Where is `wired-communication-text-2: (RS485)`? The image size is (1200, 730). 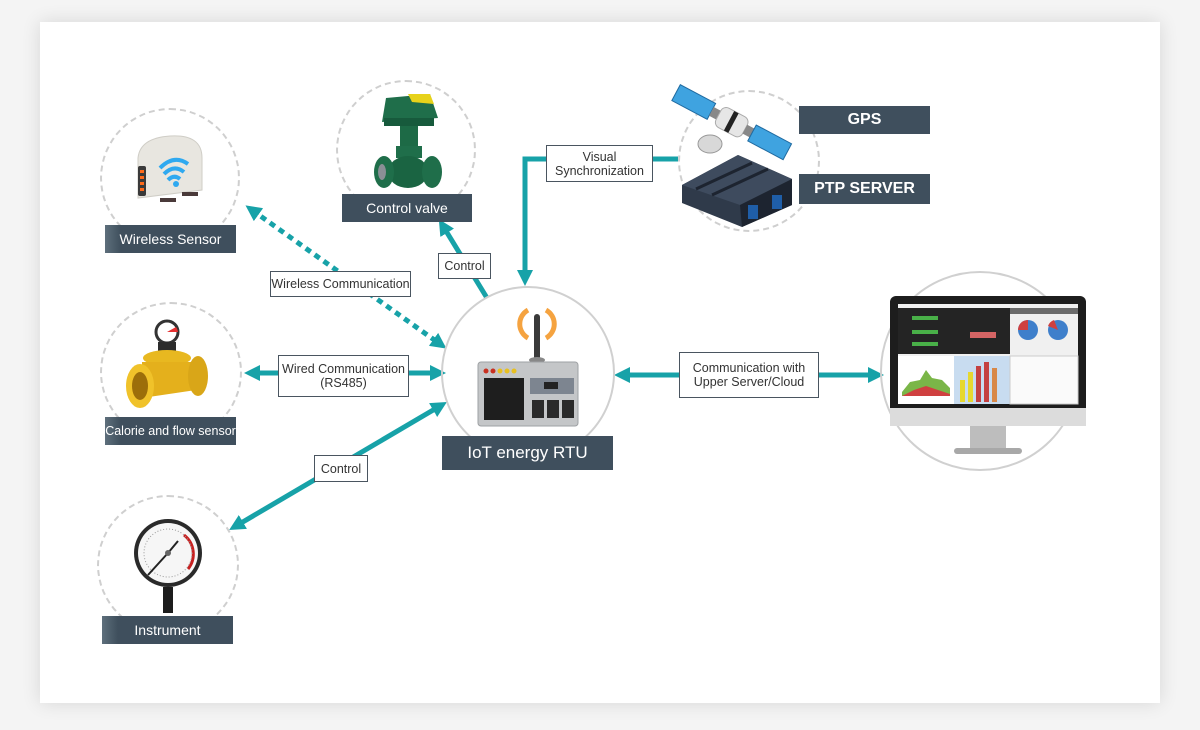
wired-communication-text-2: (RS485) is located at coordinates (343, 383).